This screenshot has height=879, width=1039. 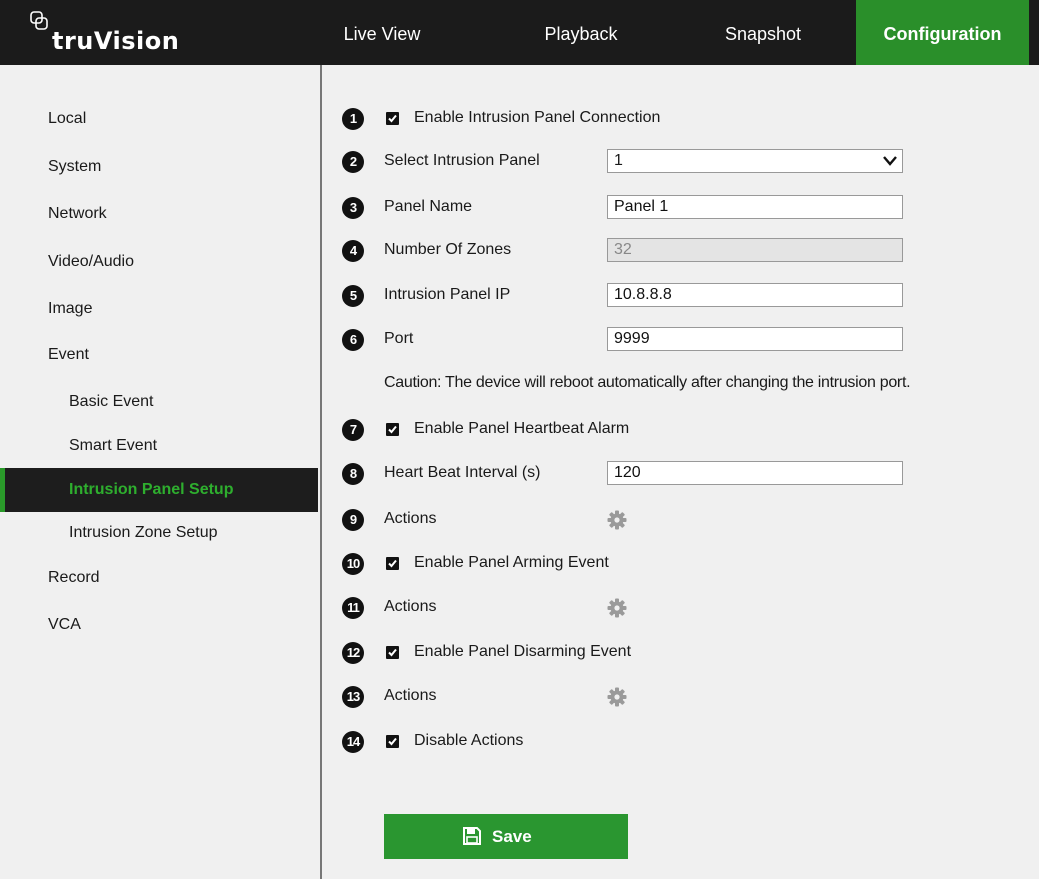 What do you see at coordinates (116, 41) in the screenshot?
I see `logo-text: truVision` at bounding box center [116, 41].